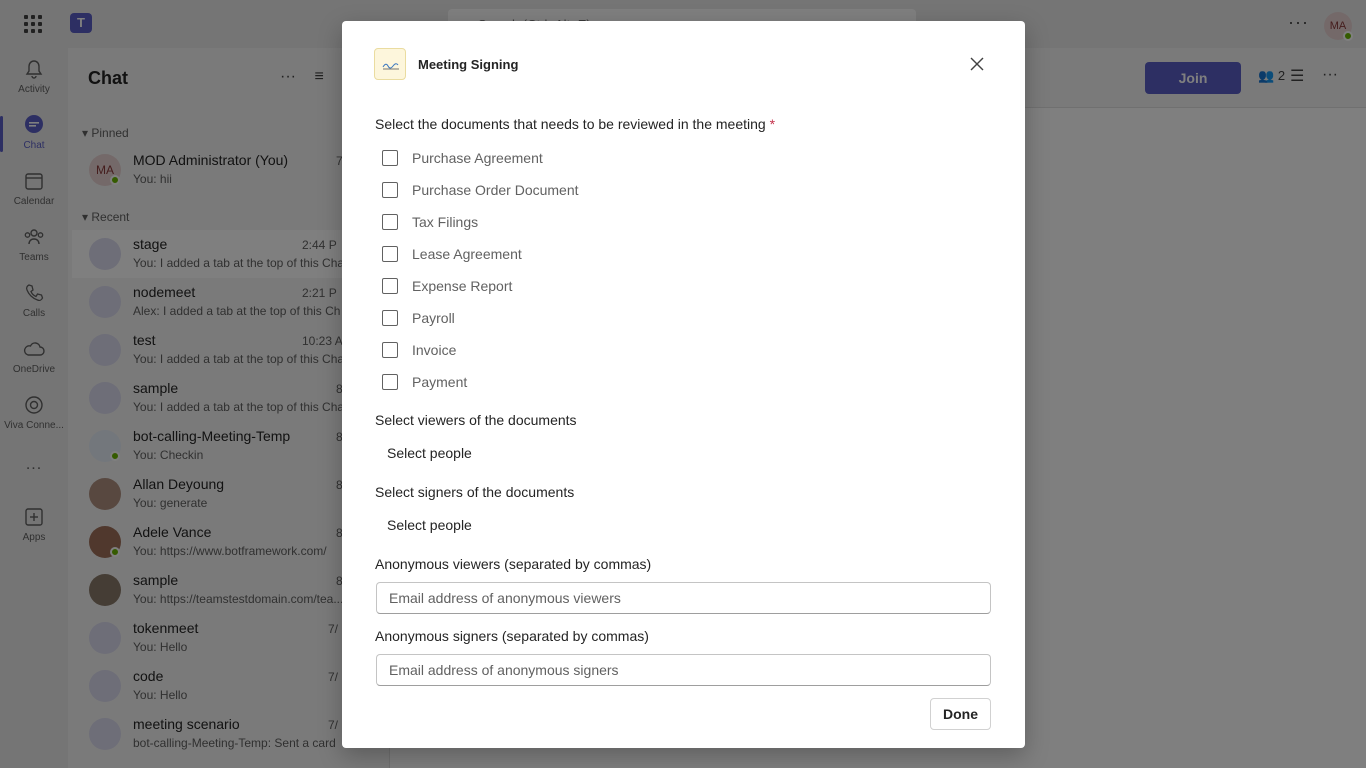  I want to click on viewers-people-picker: Select people, so click(429, 453).